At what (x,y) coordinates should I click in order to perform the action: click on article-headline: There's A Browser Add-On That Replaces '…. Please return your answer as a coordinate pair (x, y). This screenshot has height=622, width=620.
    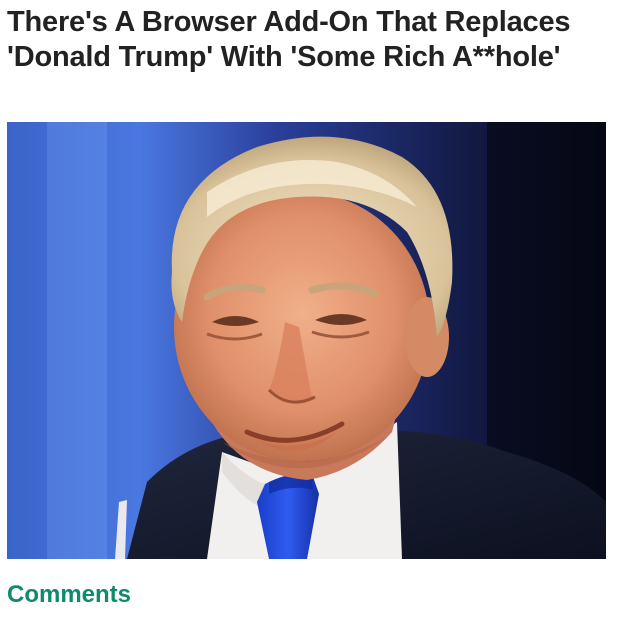
    Looking at the image, I should click on (307, 40).